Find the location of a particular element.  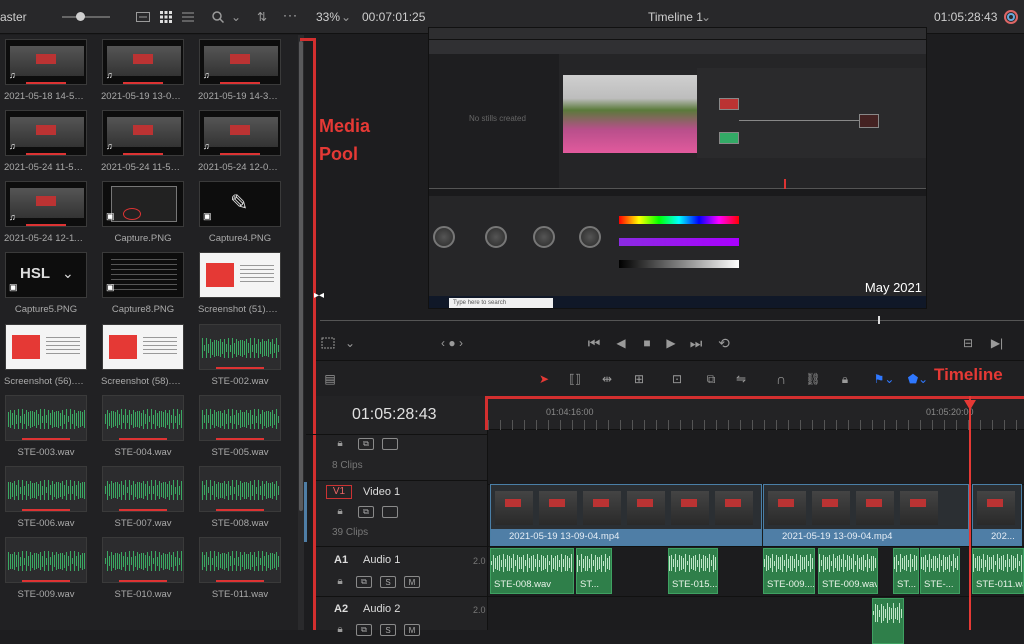

auto-select-icon: ⧉ is located at coordinates (366, 444).